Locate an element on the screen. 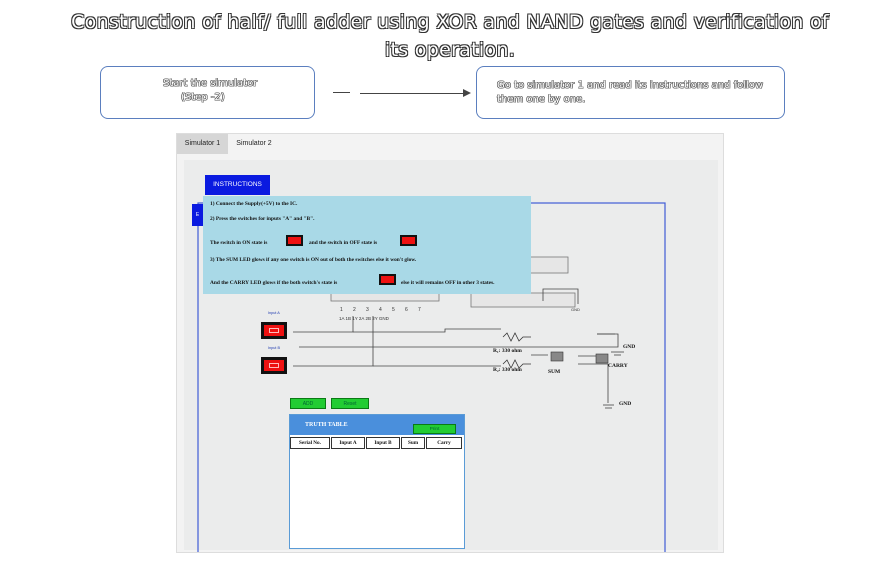 The width and height of the screenshot is (884, 569). r2-label: R₂: 330 ohm is located at coordinates (507, 370).